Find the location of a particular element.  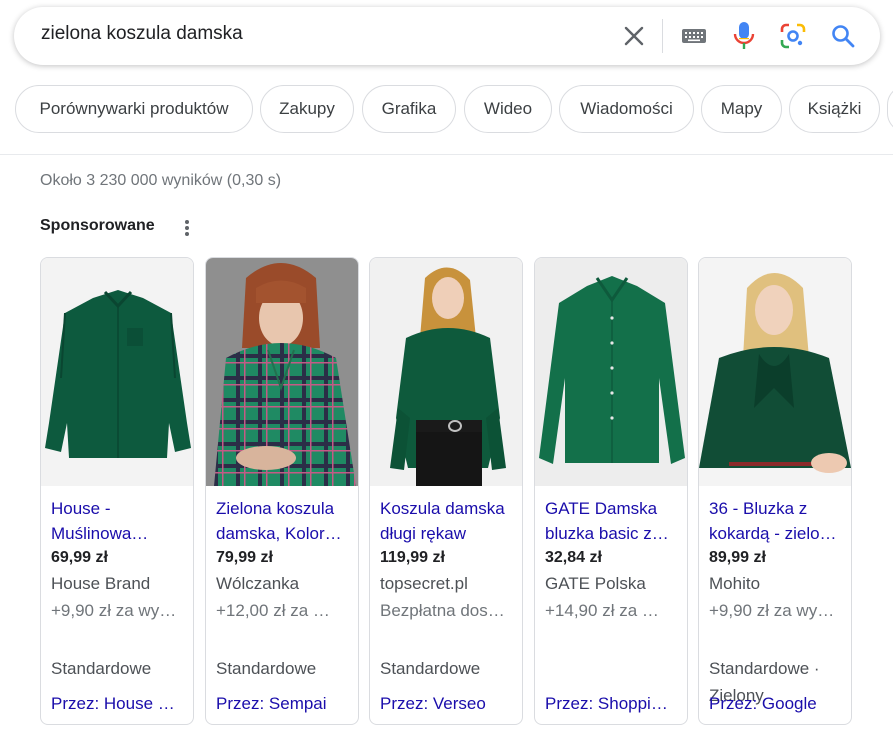

chip-product-comparison: Porównywarki produktów is located at coordinates (134, 109).